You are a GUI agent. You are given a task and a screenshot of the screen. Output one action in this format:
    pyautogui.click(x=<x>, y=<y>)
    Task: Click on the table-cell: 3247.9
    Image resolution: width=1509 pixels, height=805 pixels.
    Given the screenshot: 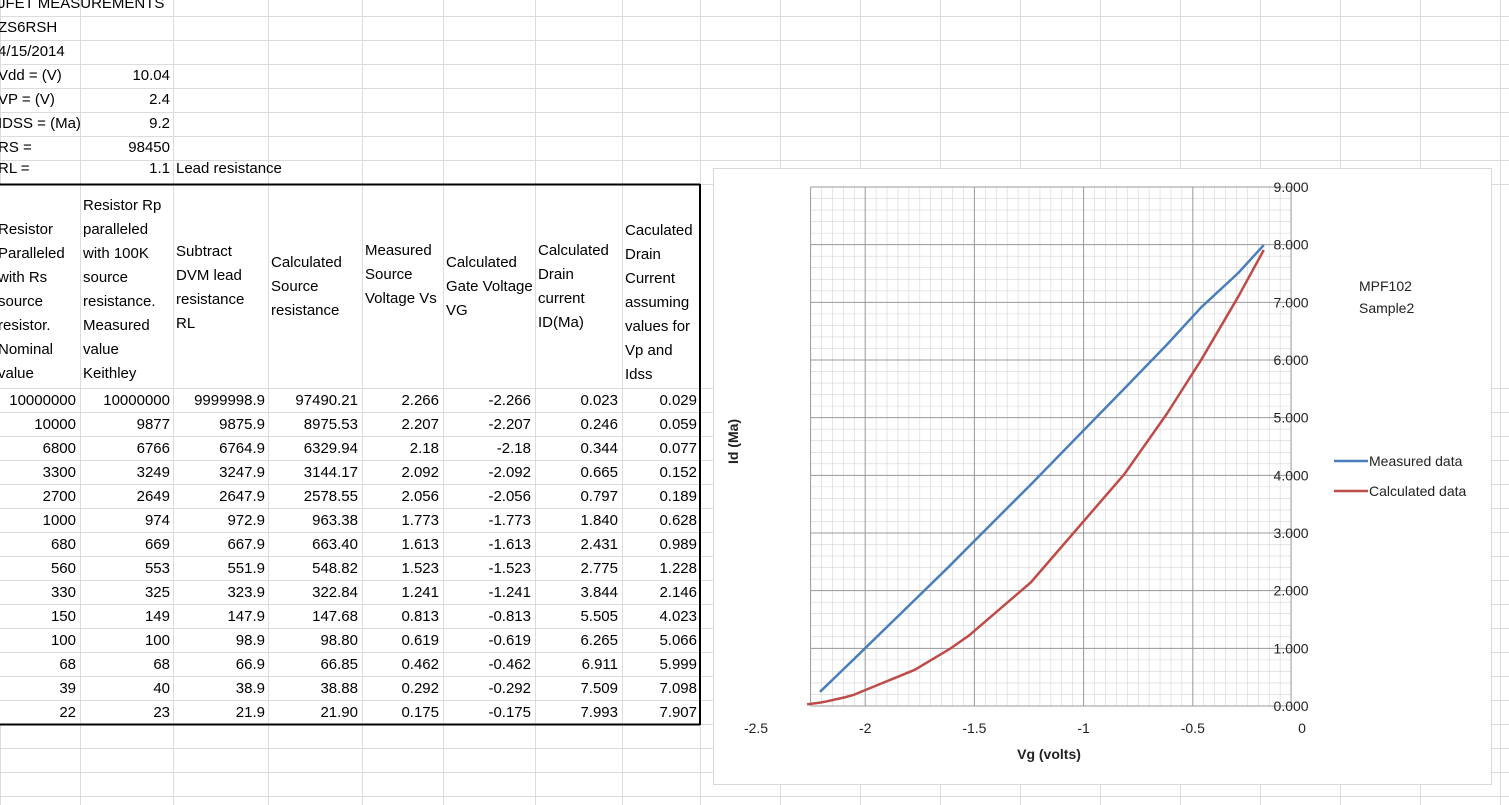 What is the action you would take?
    pyautogui.click(x=219, y=473)
    